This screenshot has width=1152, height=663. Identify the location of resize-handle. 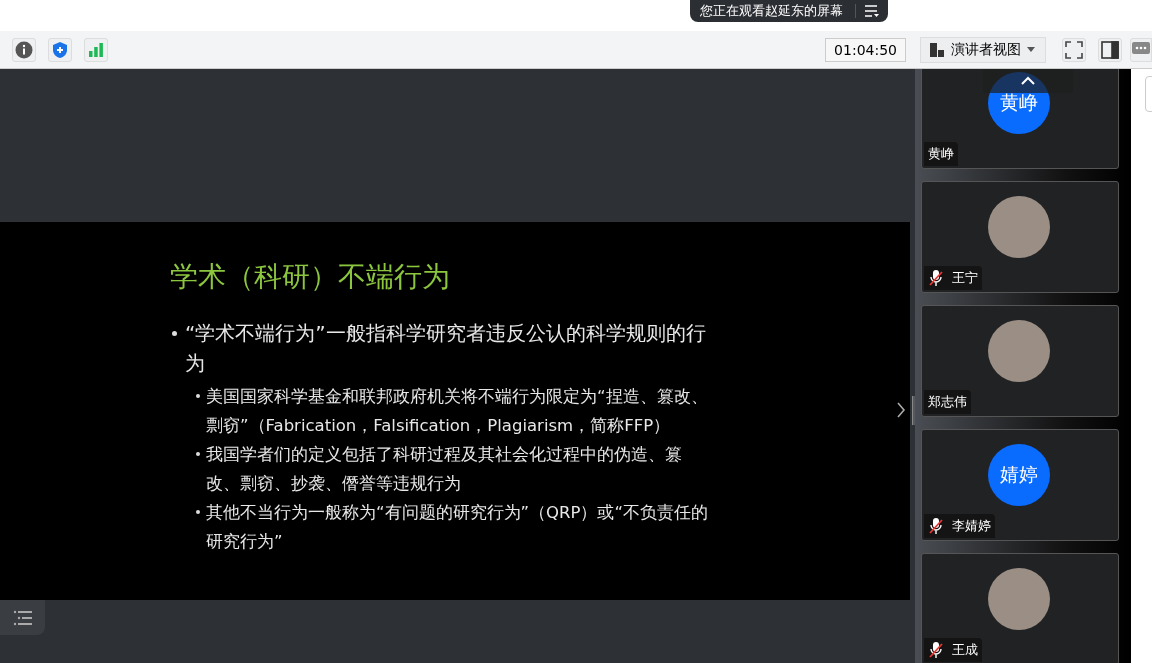
(913, 410).